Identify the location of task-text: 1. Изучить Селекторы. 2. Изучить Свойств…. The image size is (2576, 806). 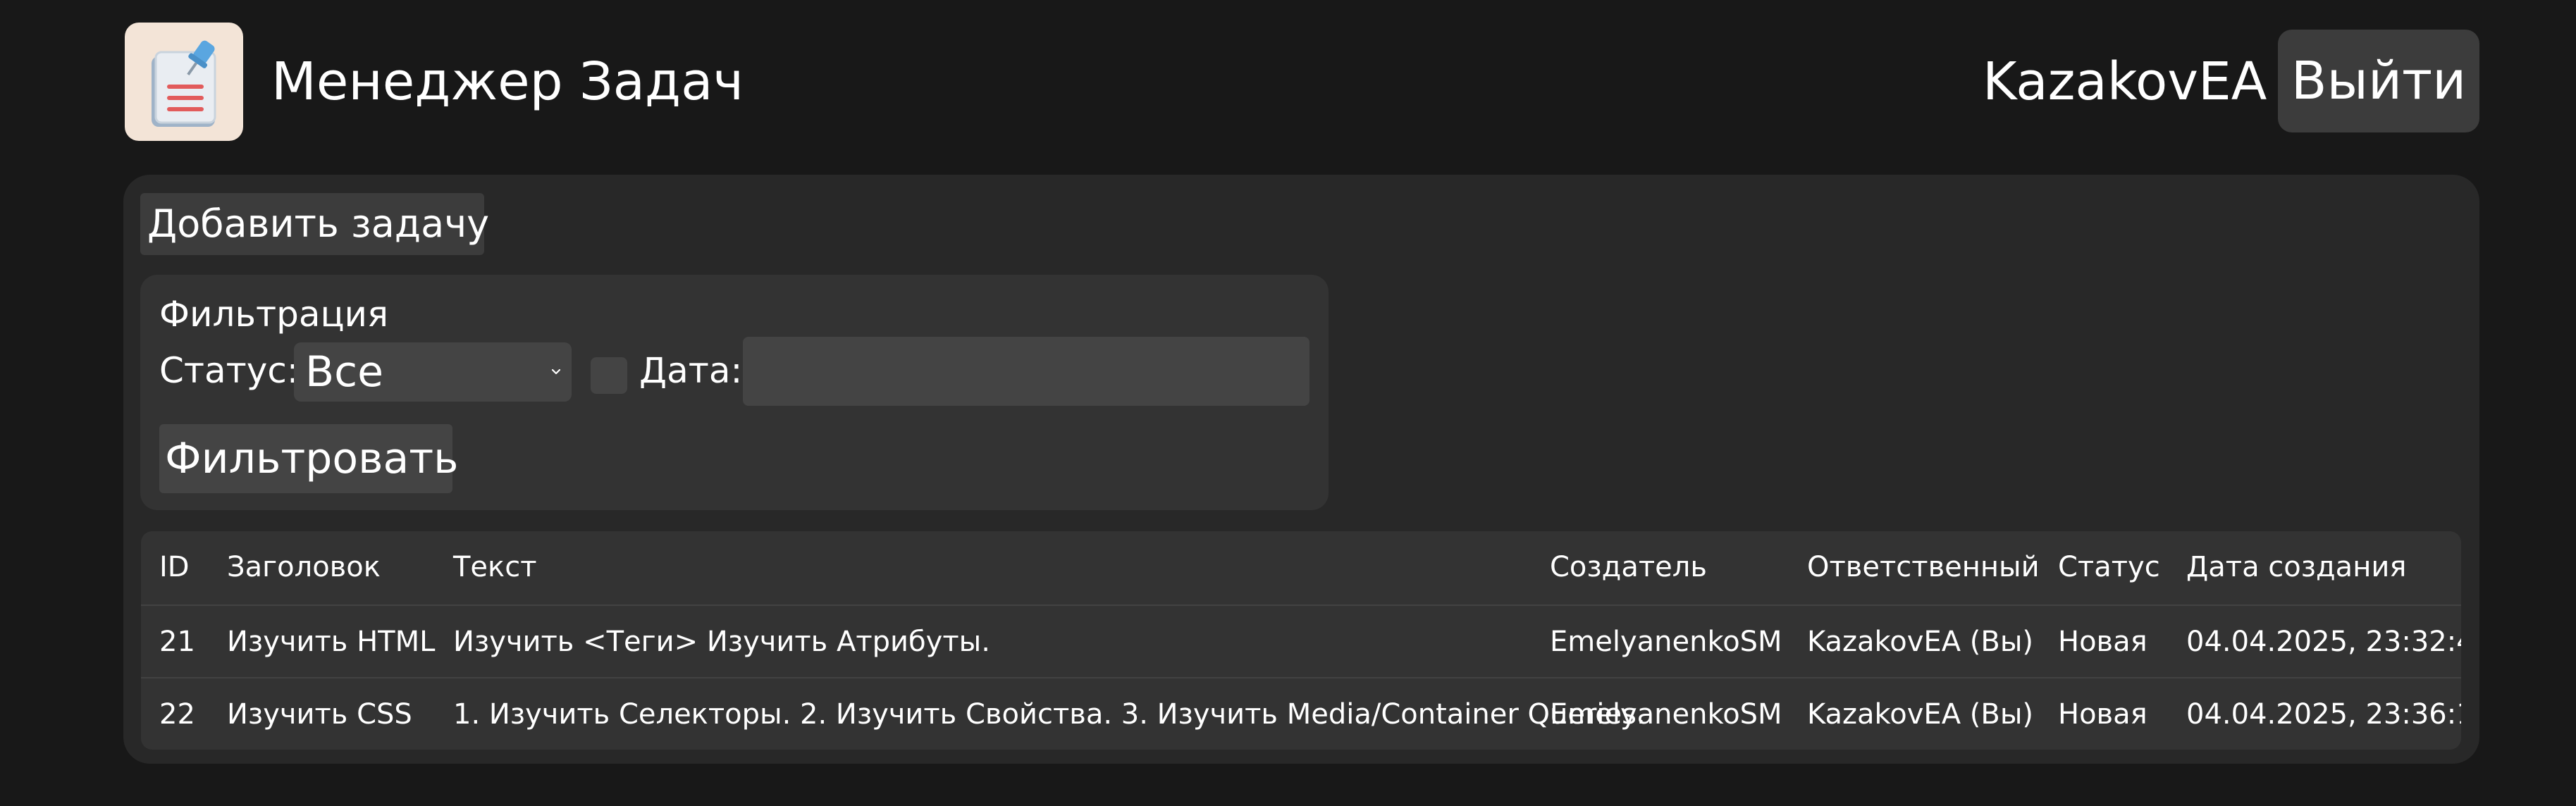
(1049, 714).